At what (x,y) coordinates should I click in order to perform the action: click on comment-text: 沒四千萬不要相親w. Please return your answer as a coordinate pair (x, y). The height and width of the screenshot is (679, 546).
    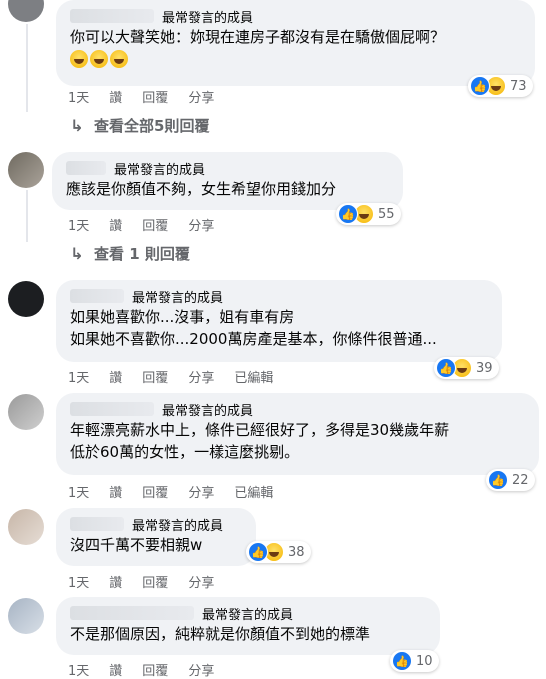
    Looking at the image, I should click on (136, 545).